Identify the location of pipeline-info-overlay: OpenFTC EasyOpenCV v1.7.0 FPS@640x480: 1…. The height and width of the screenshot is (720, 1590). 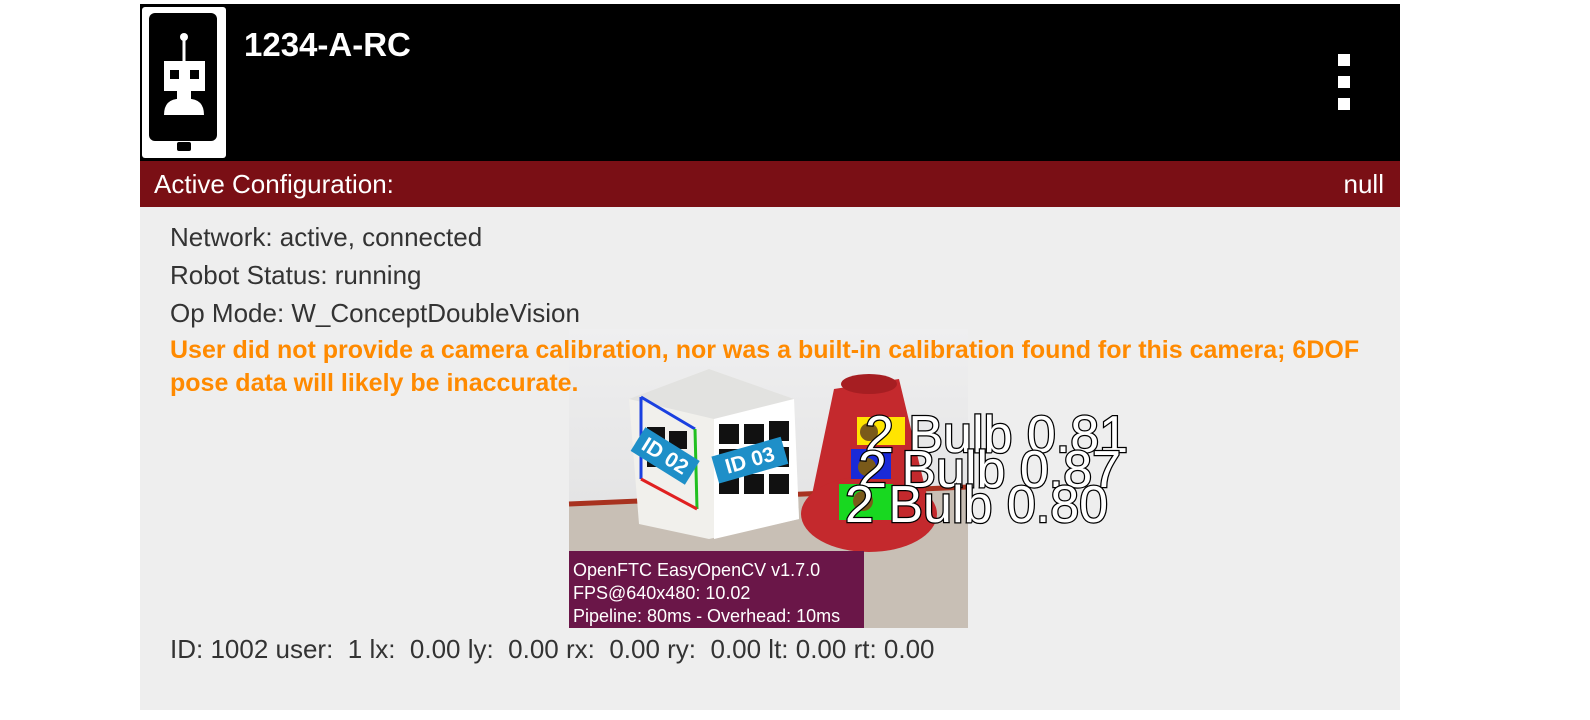
(716, 589).